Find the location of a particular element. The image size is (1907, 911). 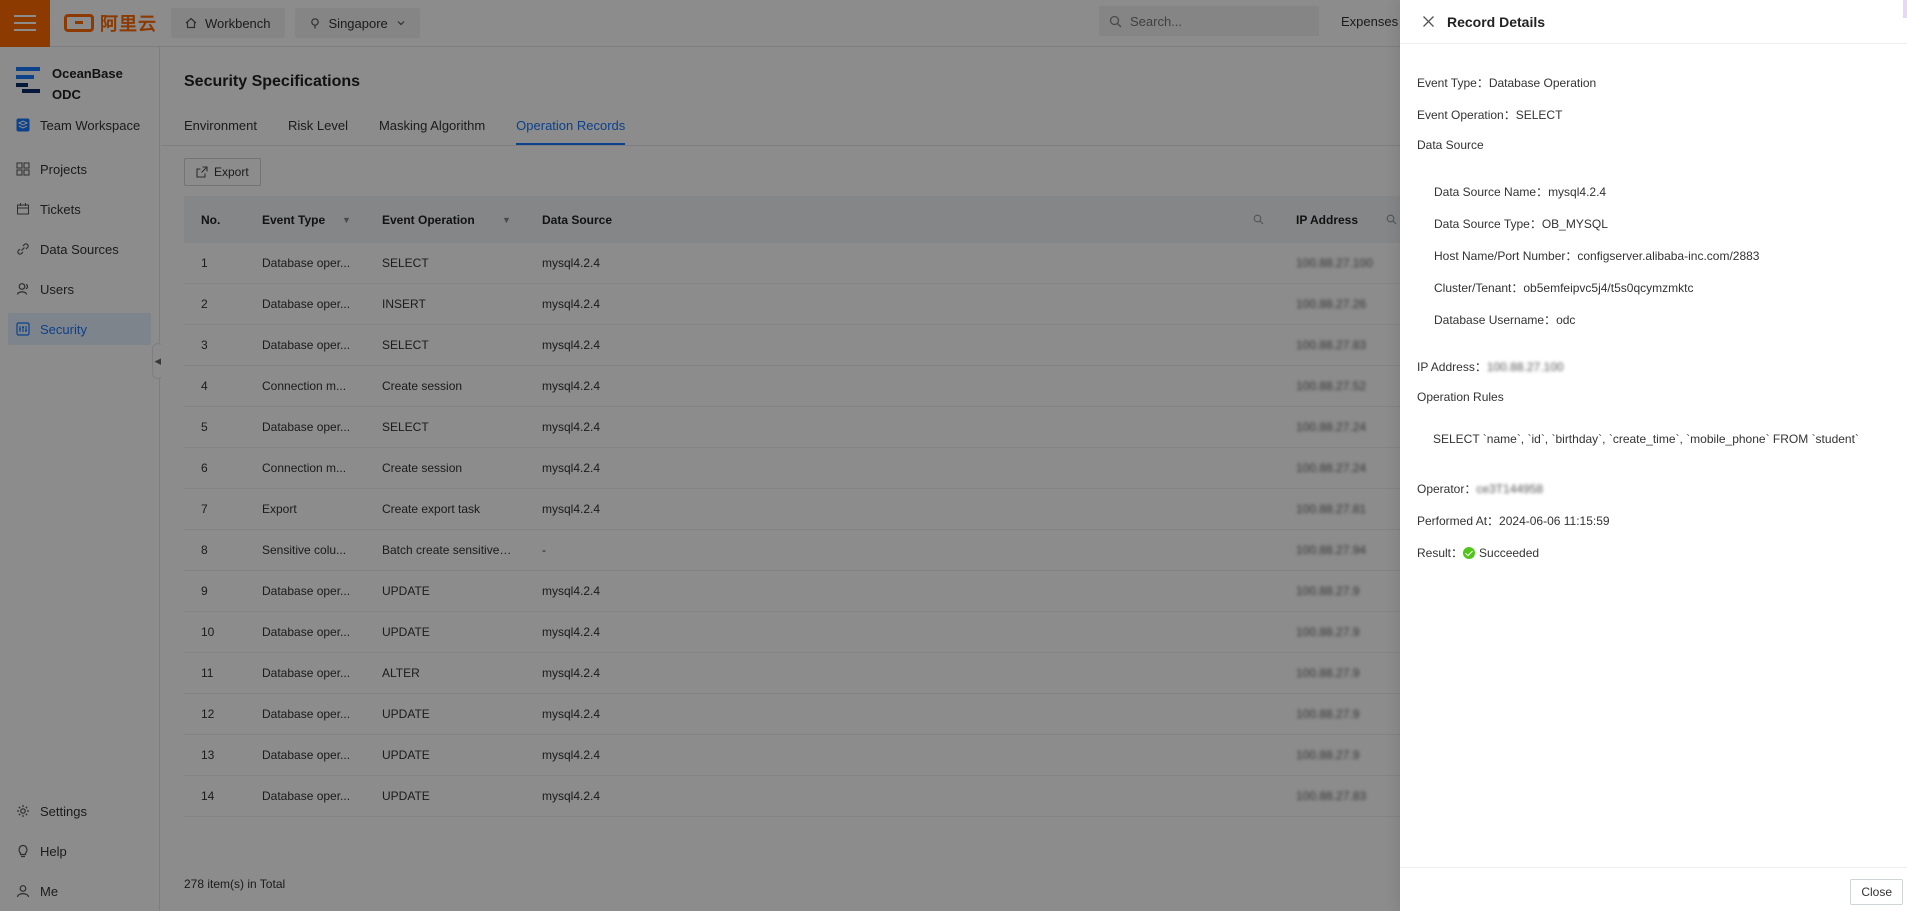

field-event-operation: Event Operation：SELECT is located at coordinates (1489, 114).